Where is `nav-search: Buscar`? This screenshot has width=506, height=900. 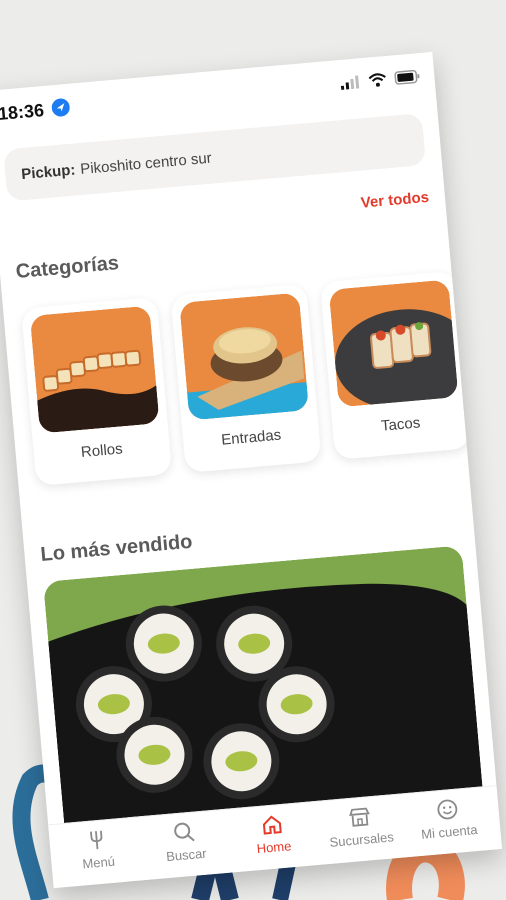
nav-search: Buscar is located at coordinates (185, 842).